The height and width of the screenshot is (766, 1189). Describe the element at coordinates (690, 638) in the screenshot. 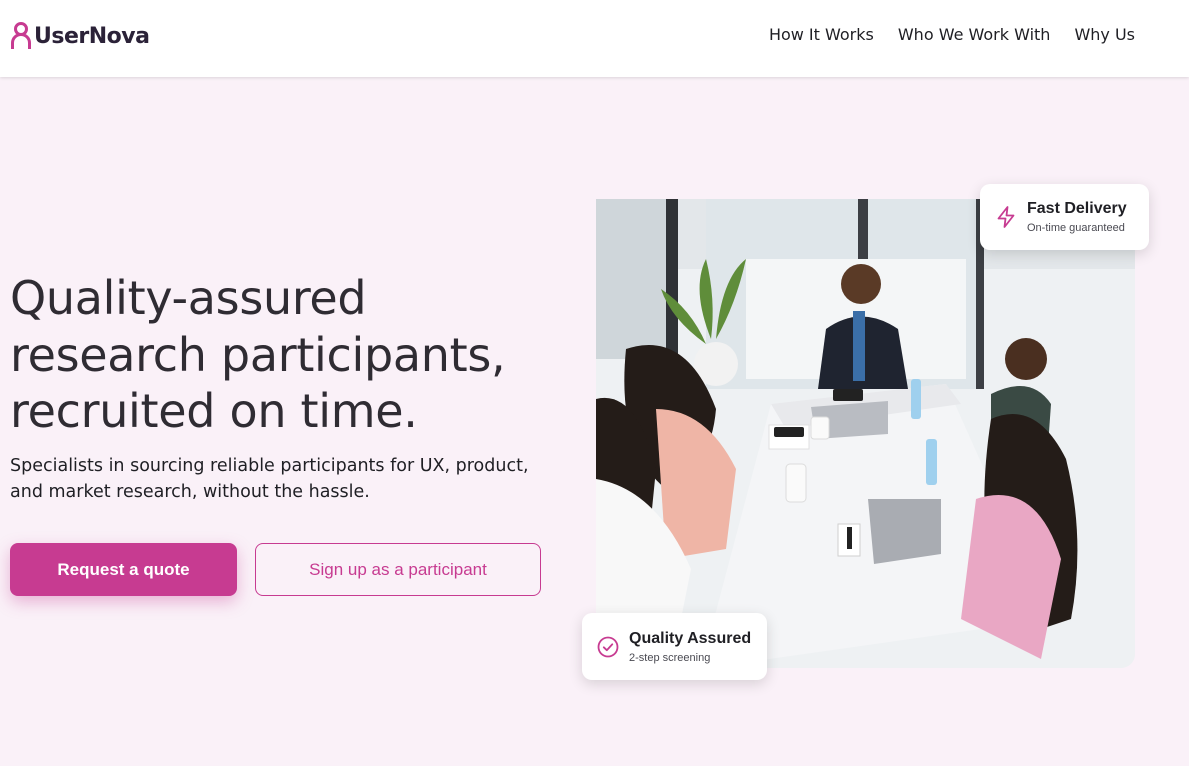

I see `quality-assured-title: Quality Assured` at that location.